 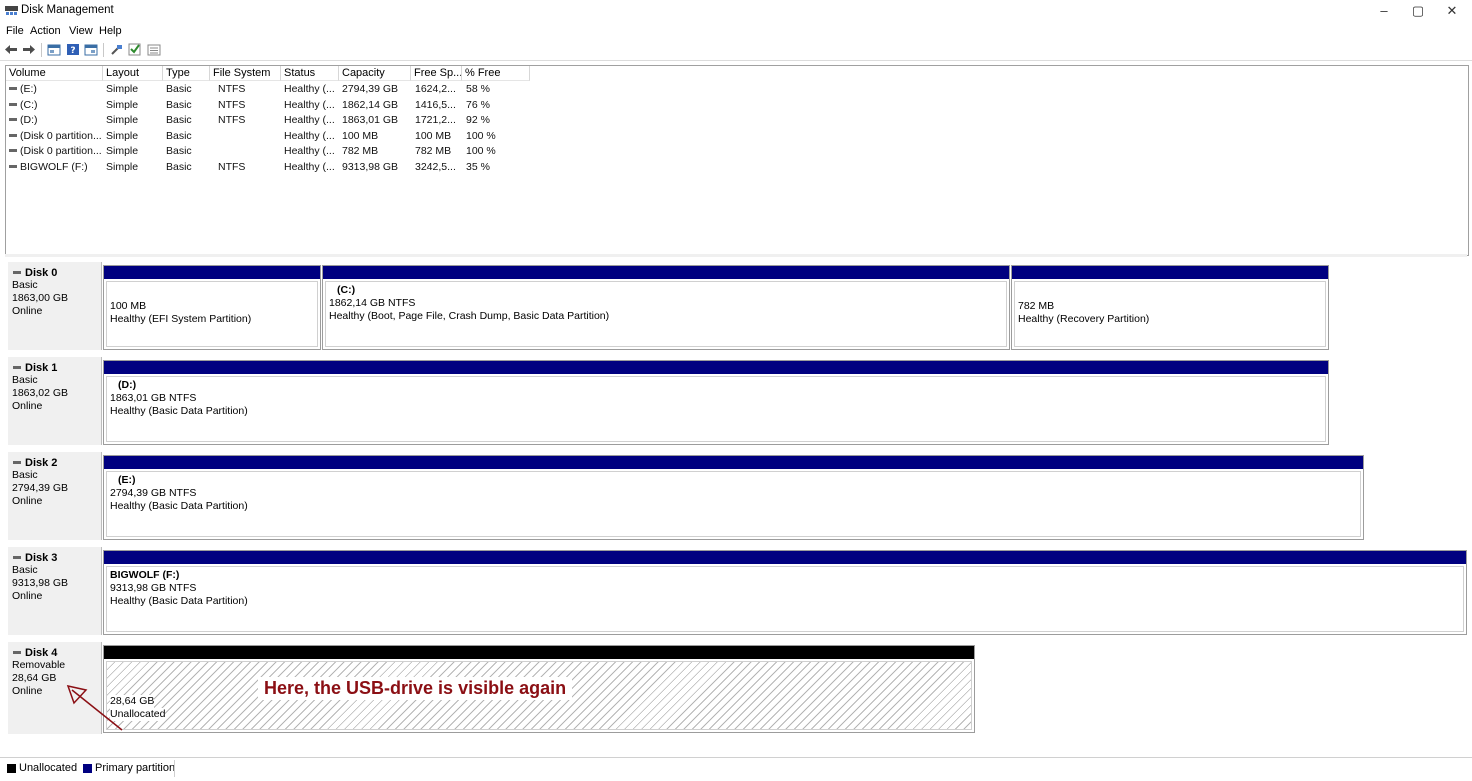 I want to click on cell-volume: (C:), so click(x=29, y=104).